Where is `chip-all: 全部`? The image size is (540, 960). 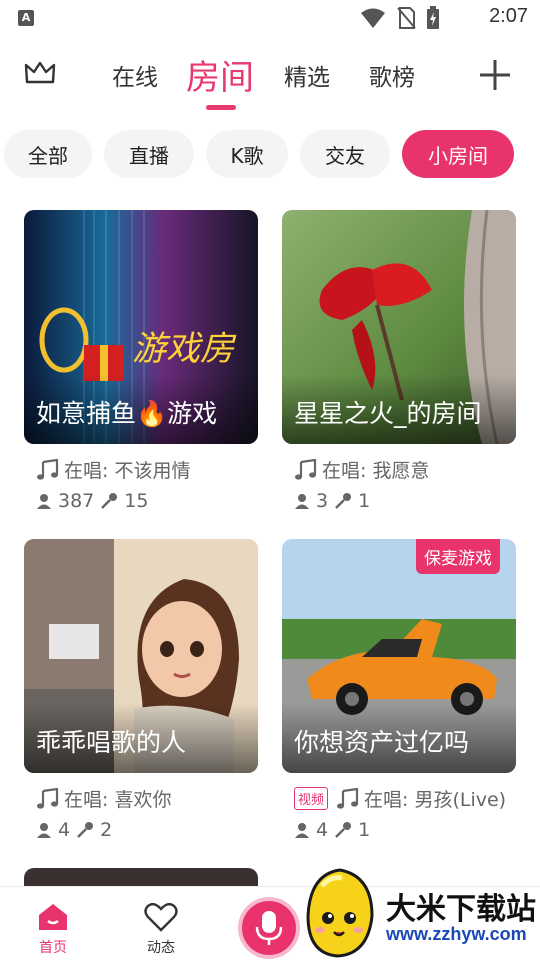 chip-all: 全部 is located at coordinates (48, 154).